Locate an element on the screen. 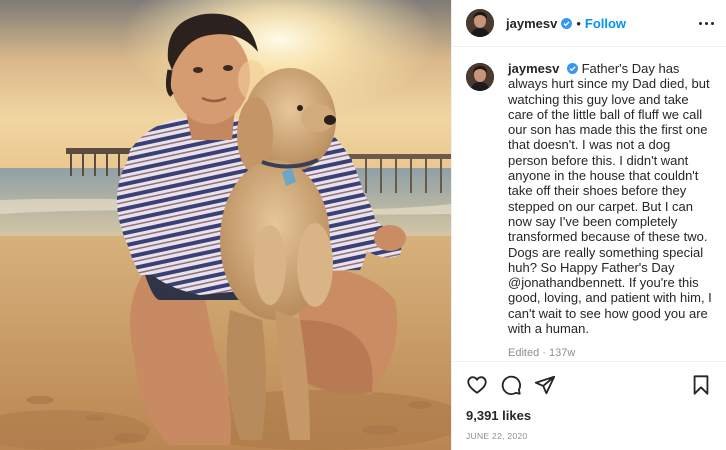  follow-button: Follow is located at coordinates (605, 23).